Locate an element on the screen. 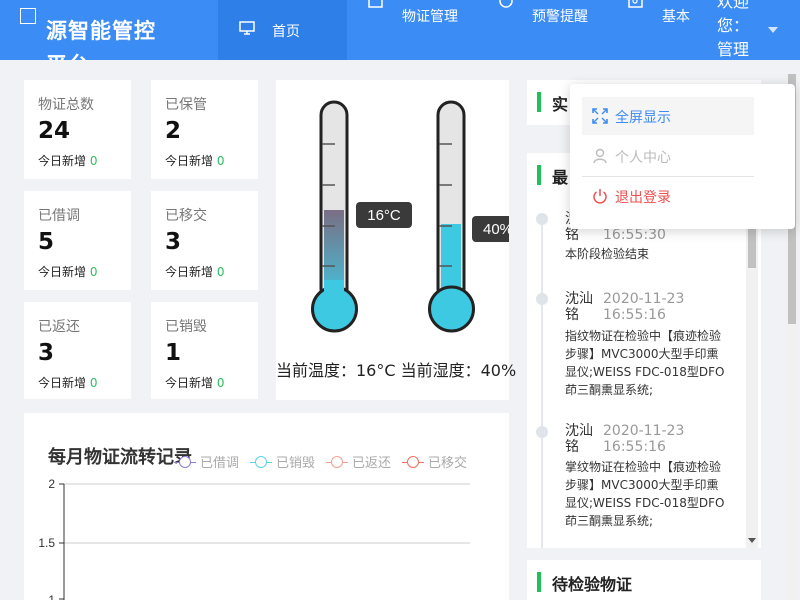  stat-card-transferred: 已移交 3 今日新增 0 is located at coordinates (204, 240).